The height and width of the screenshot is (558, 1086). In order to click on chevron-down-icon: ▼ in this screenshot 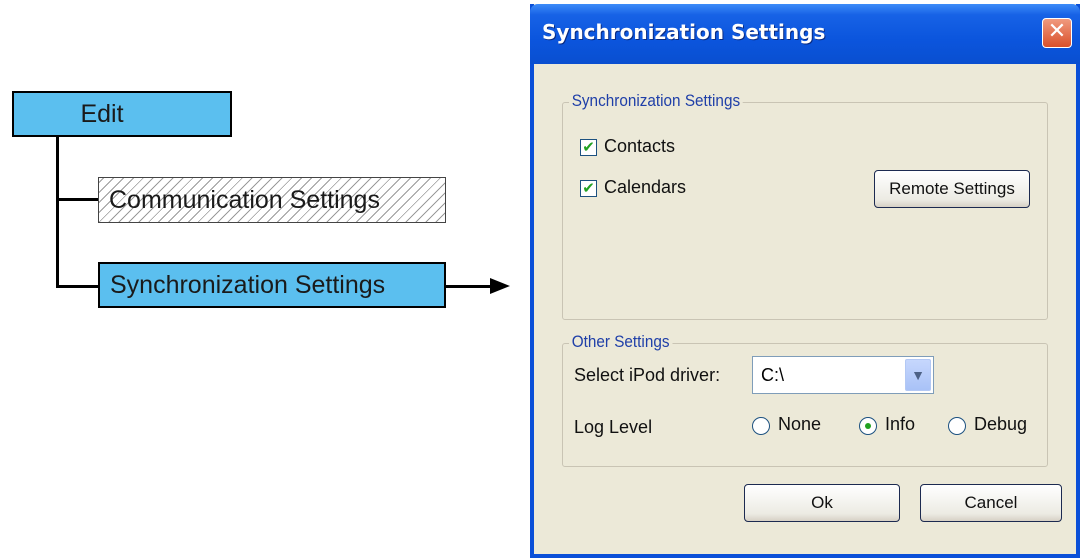, I will do `click(918, 375)`.